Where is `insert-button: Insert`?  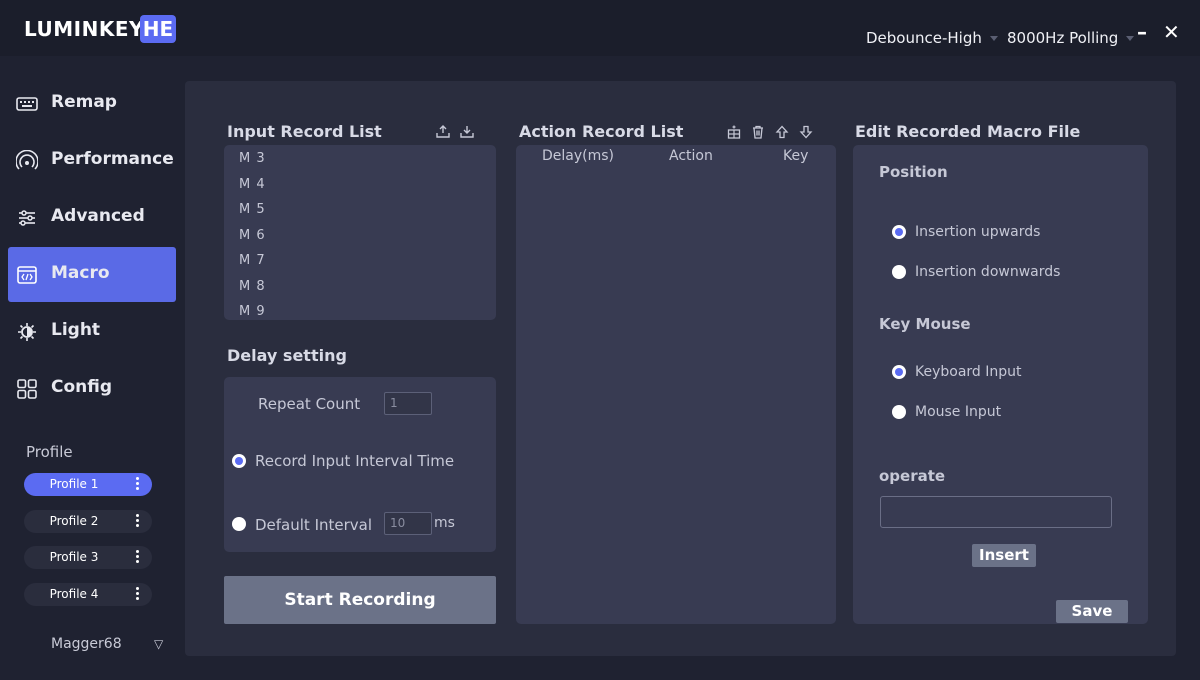 insert-button: Insert is located at coordinates (1004, 555).